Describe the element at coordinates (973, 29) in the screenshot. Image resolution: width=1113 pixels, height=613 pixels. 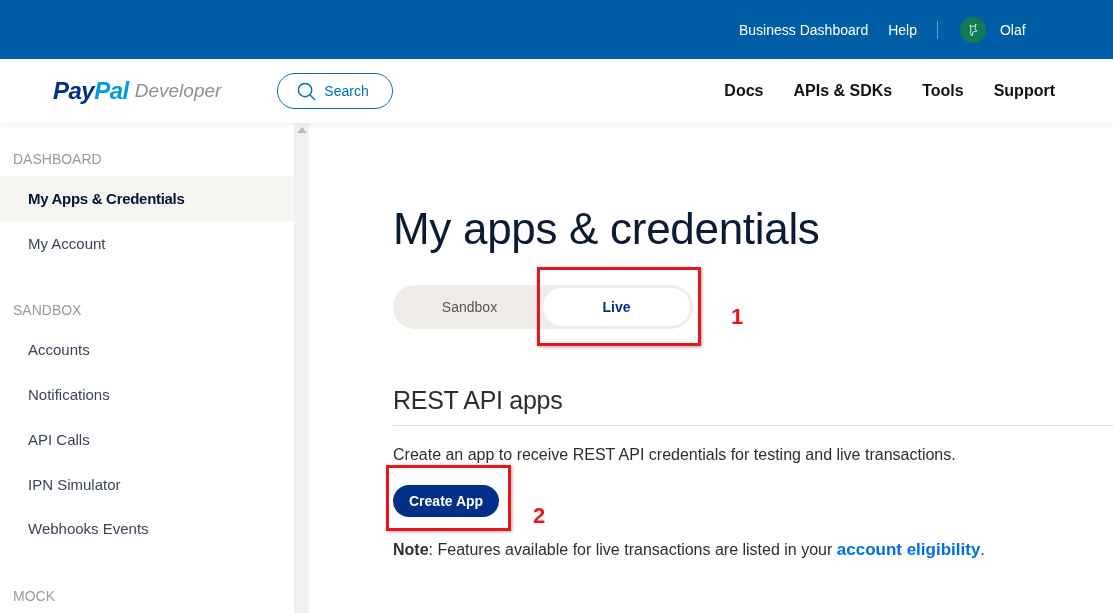
I see `user-avatar-icon` at that location.